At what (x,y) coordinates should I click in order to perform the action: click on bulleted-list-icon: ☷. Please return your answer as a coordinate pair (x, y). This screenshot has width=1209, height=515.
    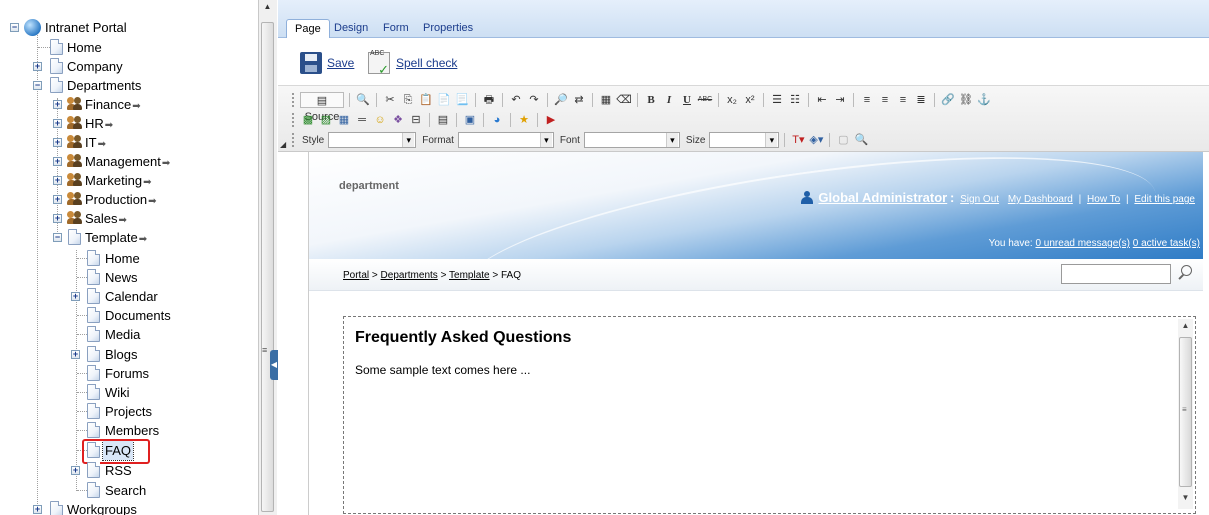
    Looking at the image, I should click on (795, 100).